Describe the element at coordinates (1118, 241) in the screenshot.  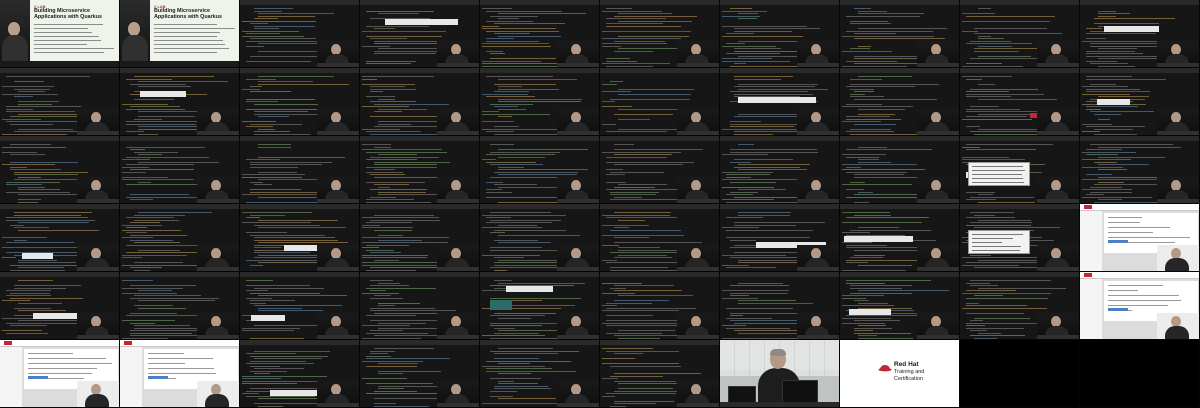
I see `console-action-button` at that location.